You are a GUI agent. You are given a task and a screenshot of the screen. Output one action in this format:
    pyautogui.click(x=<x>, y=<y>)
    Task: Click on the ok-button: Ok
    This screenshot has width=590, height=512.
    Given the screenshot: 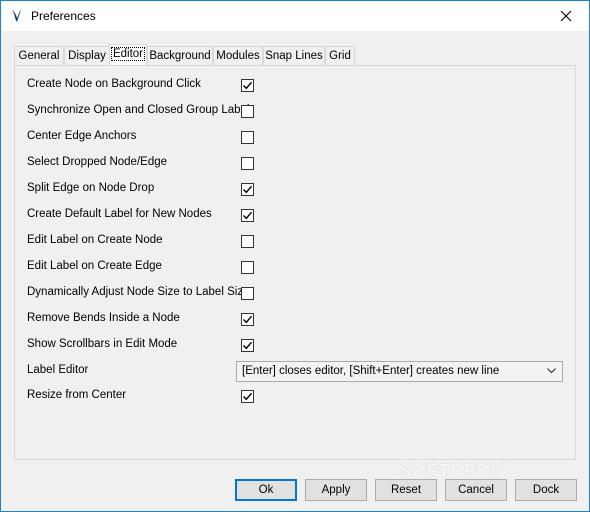 What is the action you would take?
    pyautogui.click(x=266, y=490)
    